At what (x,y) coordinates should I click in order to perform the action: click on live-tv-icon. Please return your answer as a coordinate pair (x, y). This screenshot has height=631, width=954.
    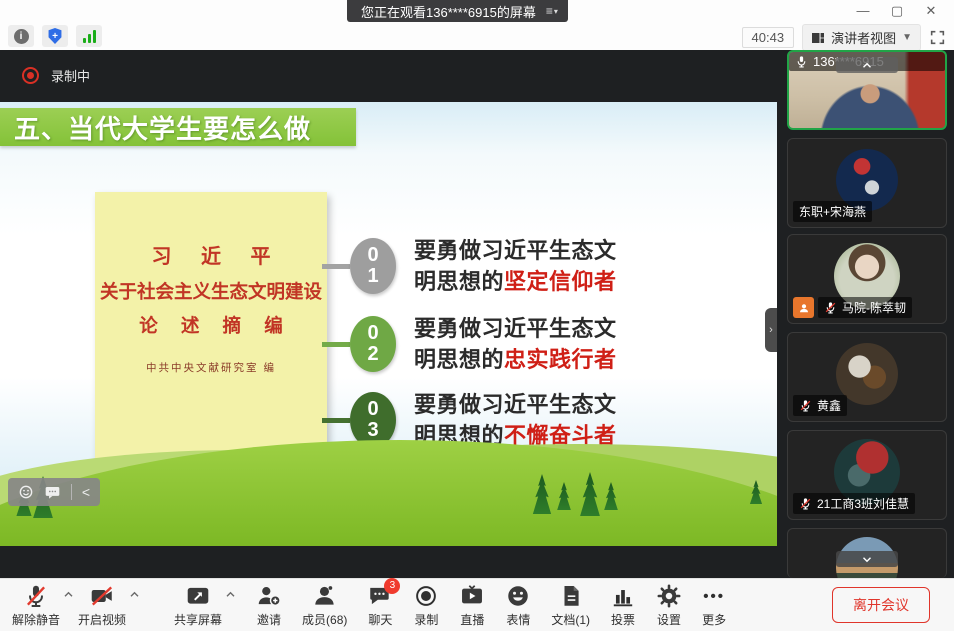
    Looking at the image, I should click on (472, 596).